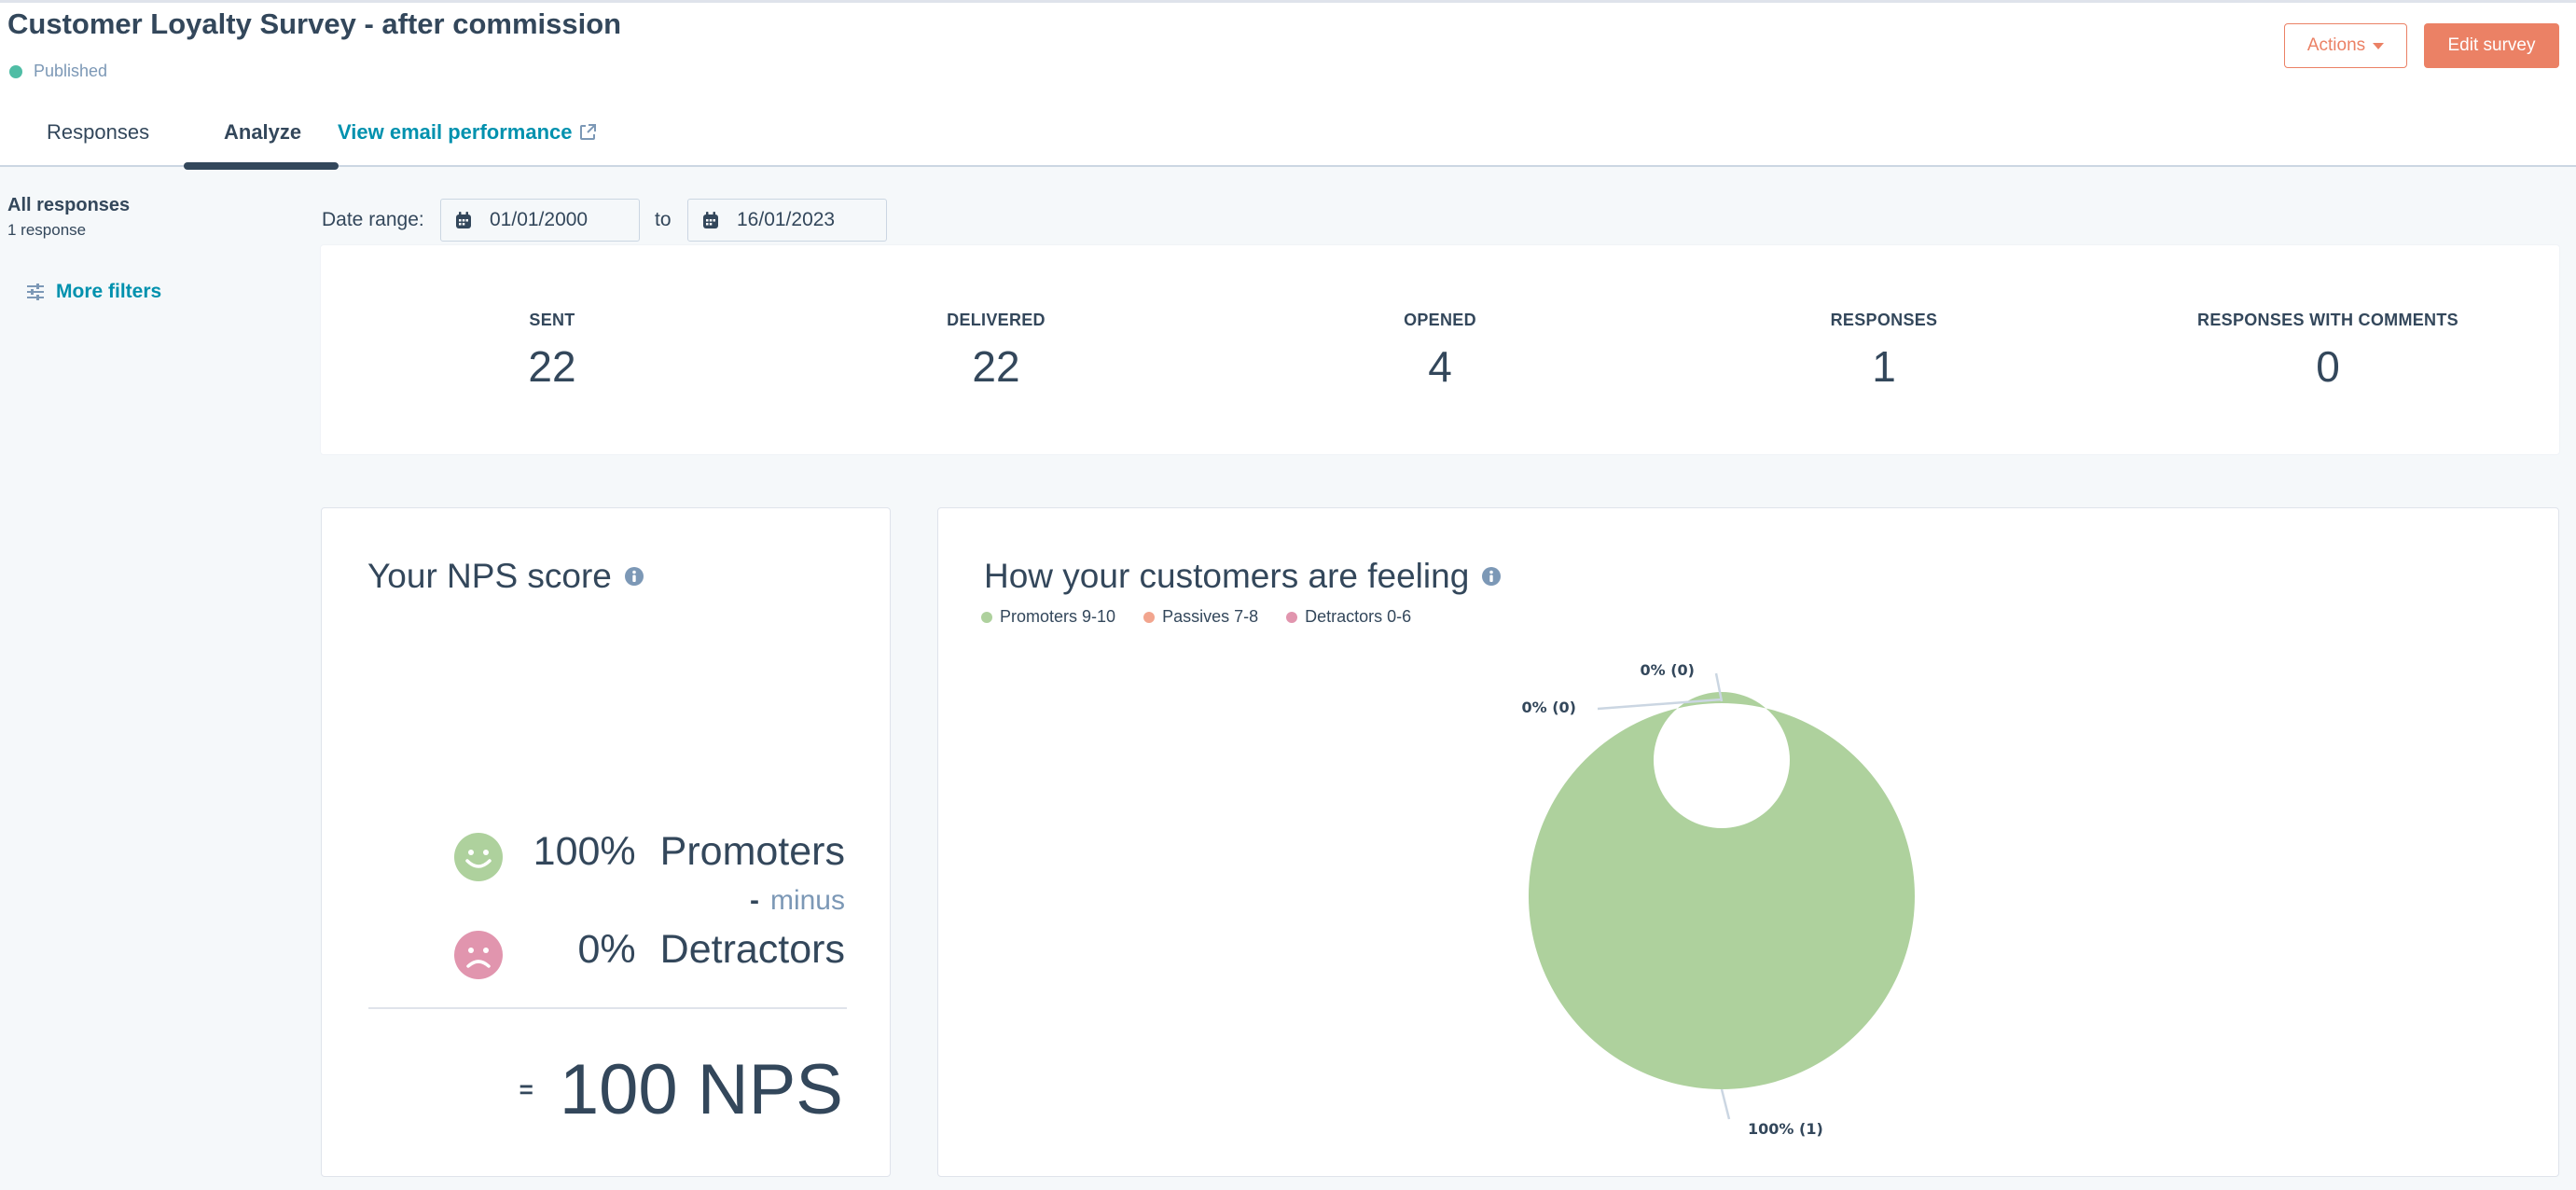  What do you see at coordinates (607, 1008) in the screenshot?
I see `nps-divider` at bounding box center [607, 1008].